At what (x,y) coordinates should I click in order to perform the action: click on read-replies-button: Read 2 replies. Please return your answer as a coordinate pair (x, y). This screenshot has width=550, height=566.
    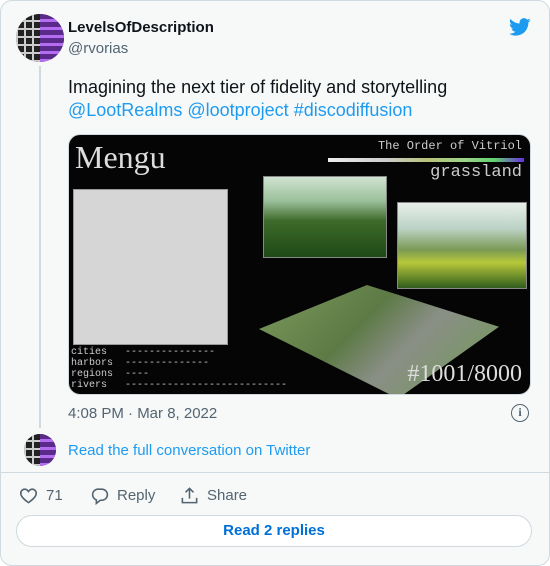
    Looking at the image, I should click on (274, 531).